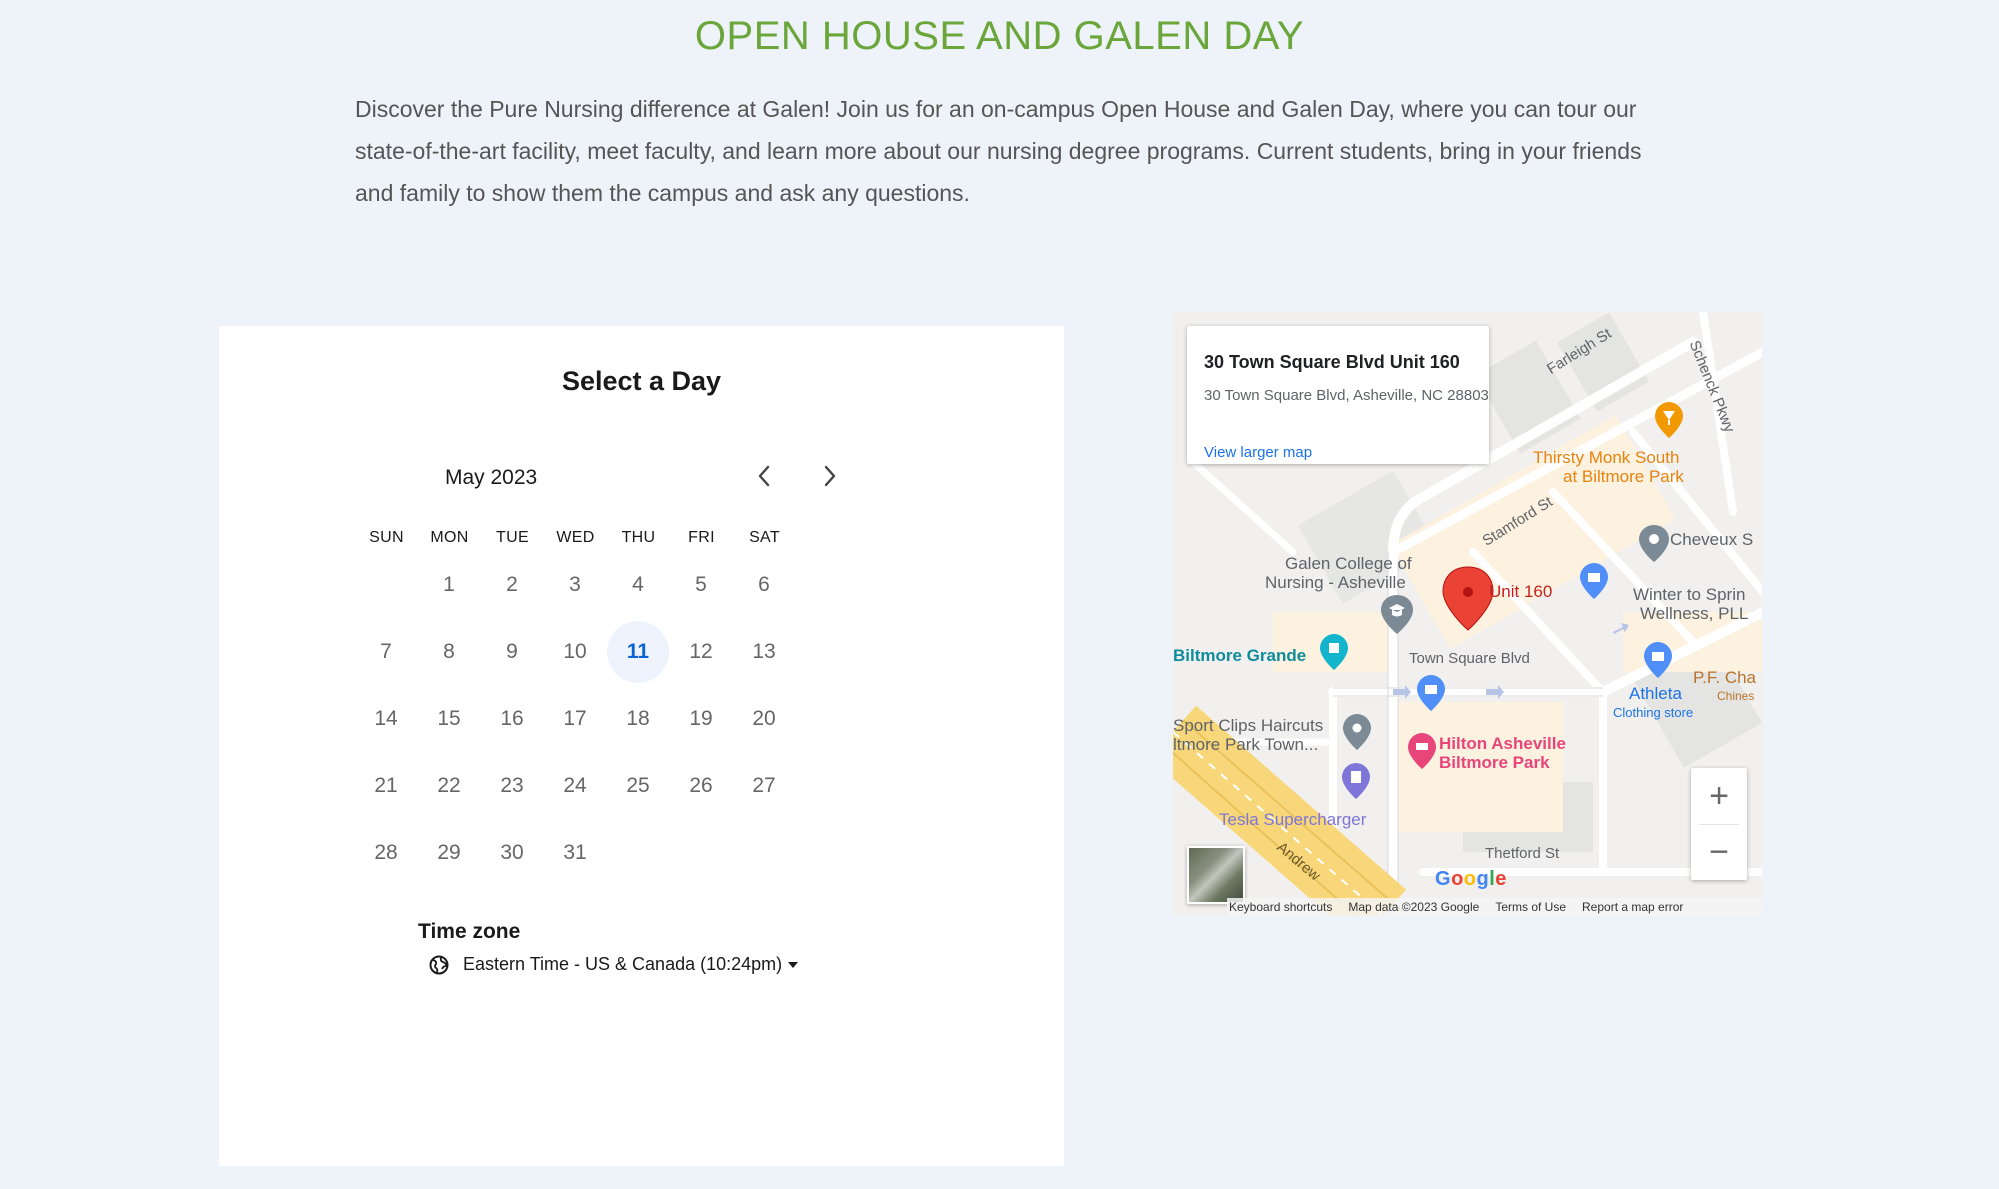 The height and width of the screenshot is (1189, 1999). I want to click on zoom-in-button: +, so click(1719, 796).